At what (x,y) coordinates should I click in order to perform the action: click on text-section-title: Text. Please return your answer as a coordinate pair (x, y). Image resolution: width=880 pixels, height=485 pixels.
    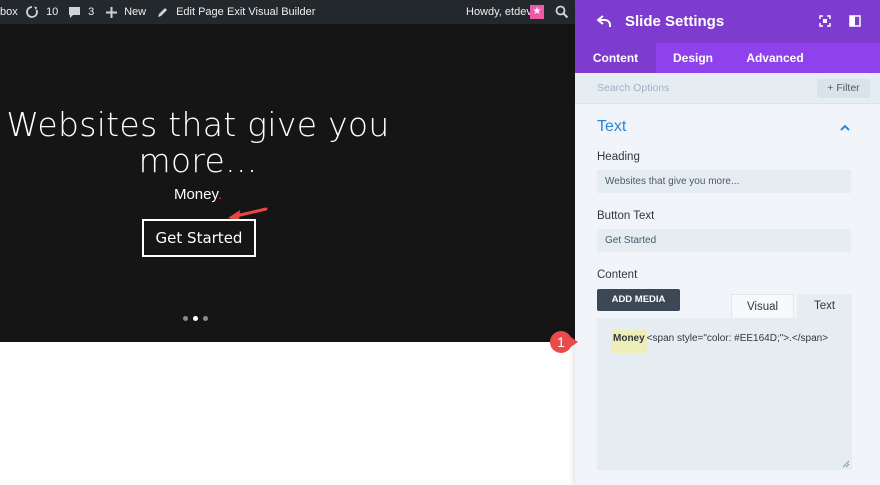
    Looking at the image, I should click on (611, 127).